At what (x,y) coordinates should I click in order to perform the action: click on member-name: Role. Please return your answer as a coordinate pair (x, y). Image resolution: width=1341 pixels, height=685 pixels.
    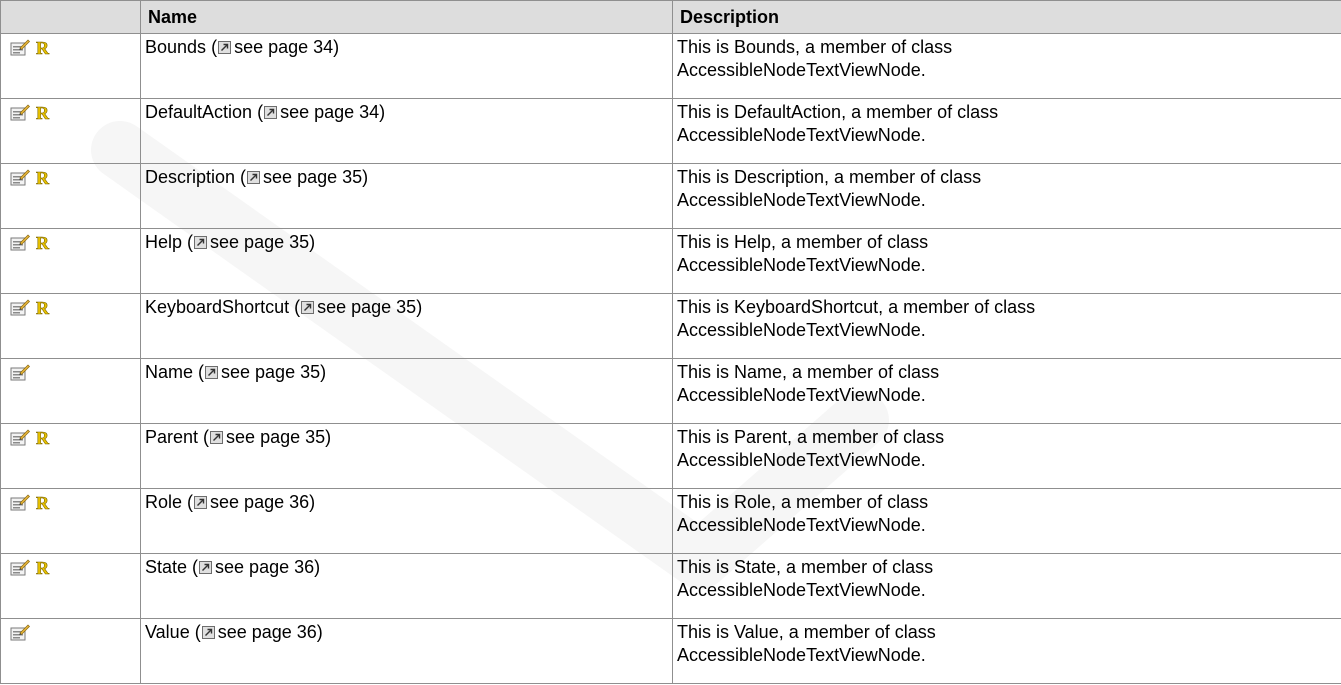
    Looking at the image, I should click on (164, 502).